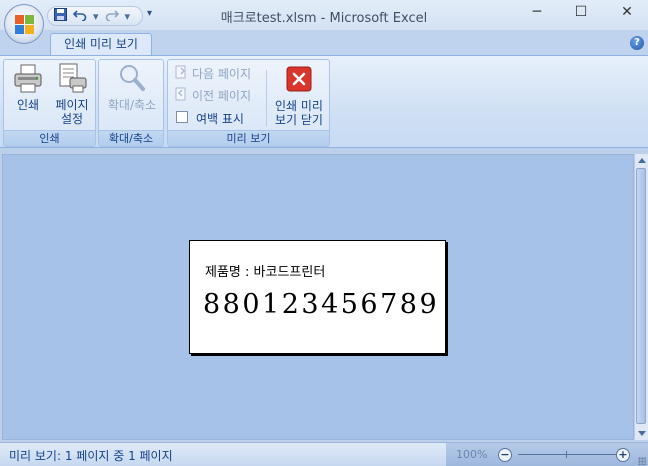  What do you see at coordinates (299, 120) in the screenshot?
I see `close-preview-label-line2: 보기 닫기` at bounding box center [299, 120].